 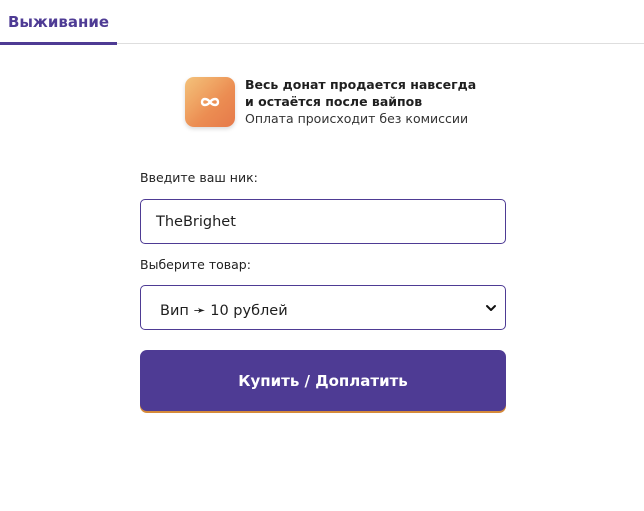 I want to click on tab-survival: Выживание, so click(x=58, y=22).